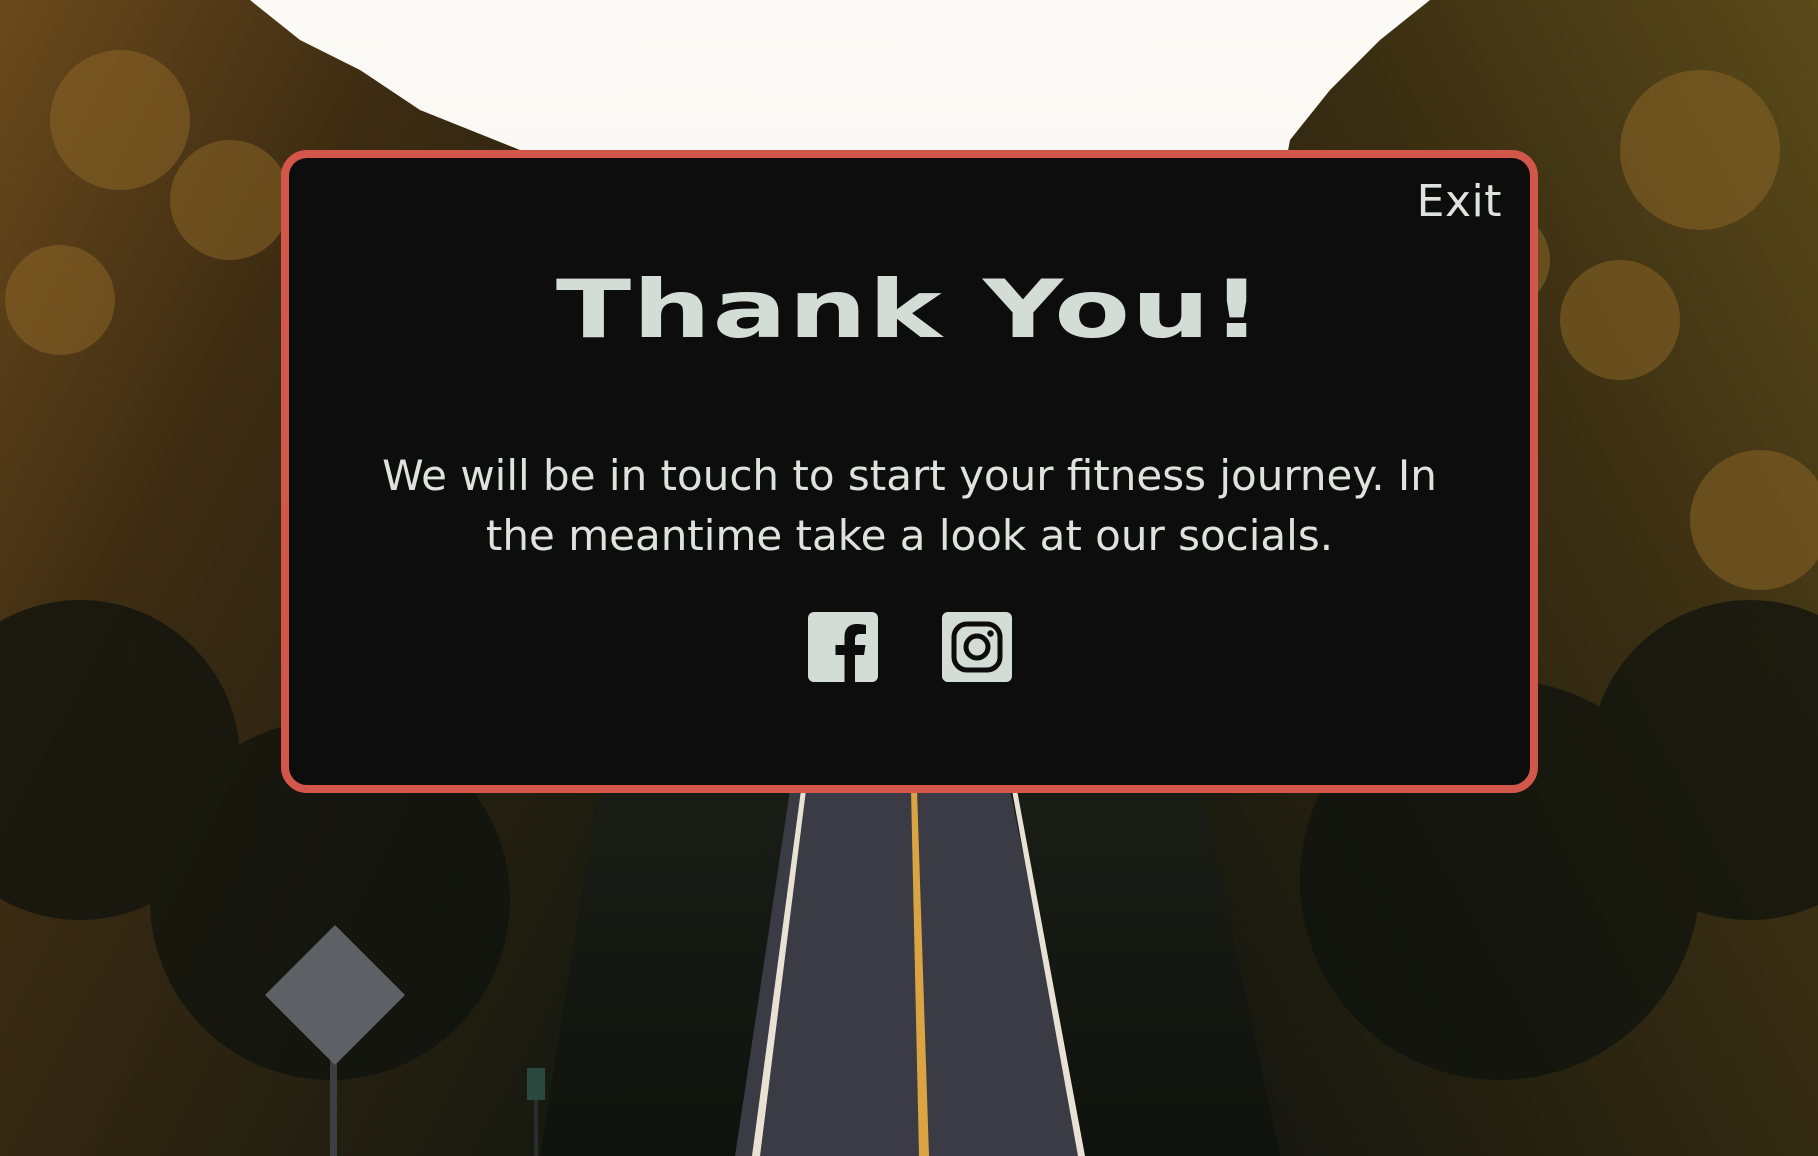  What do you see at coordinates (976, 647) in the screenshot?
I see `instagram-icon` at bounding box center [976, 647].